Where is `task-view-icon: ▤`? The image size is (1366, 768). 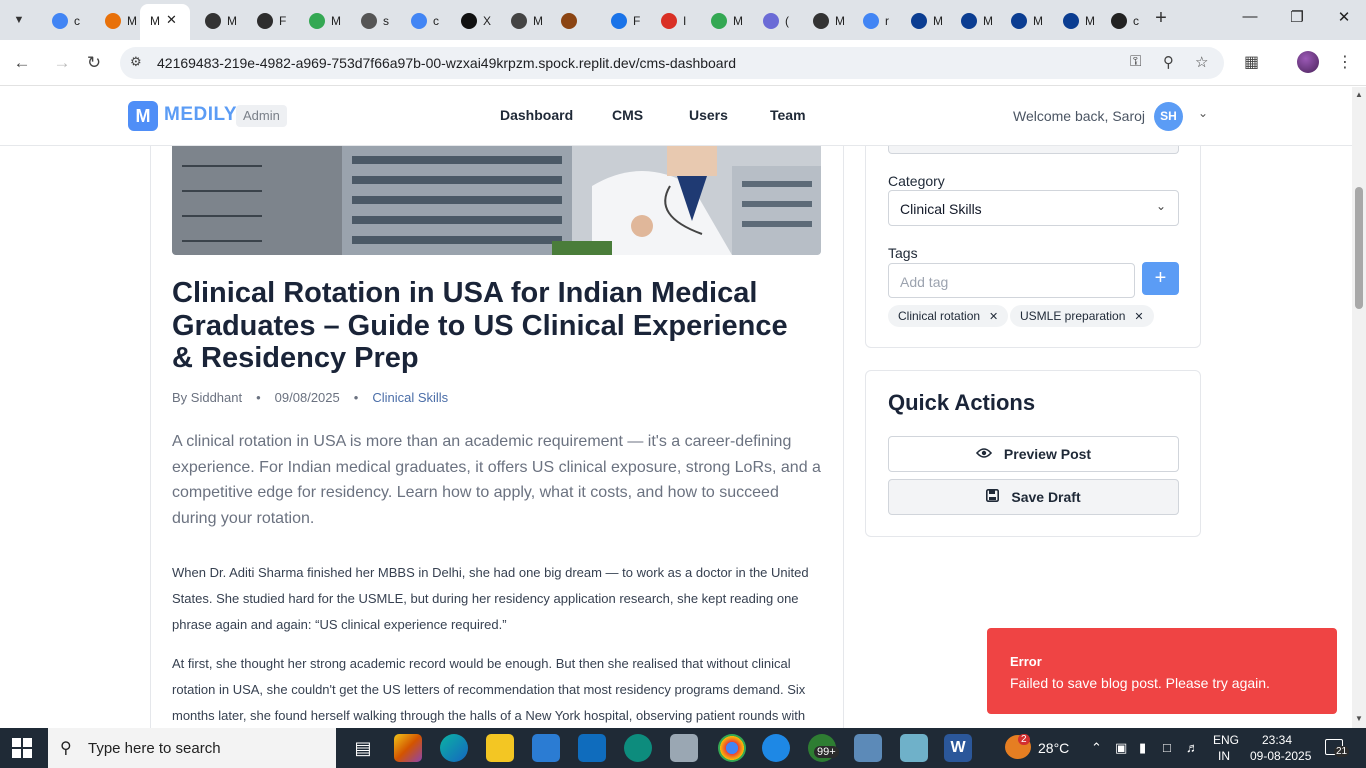 task-view-icon: ▤ is located at coordinates (363, 748).